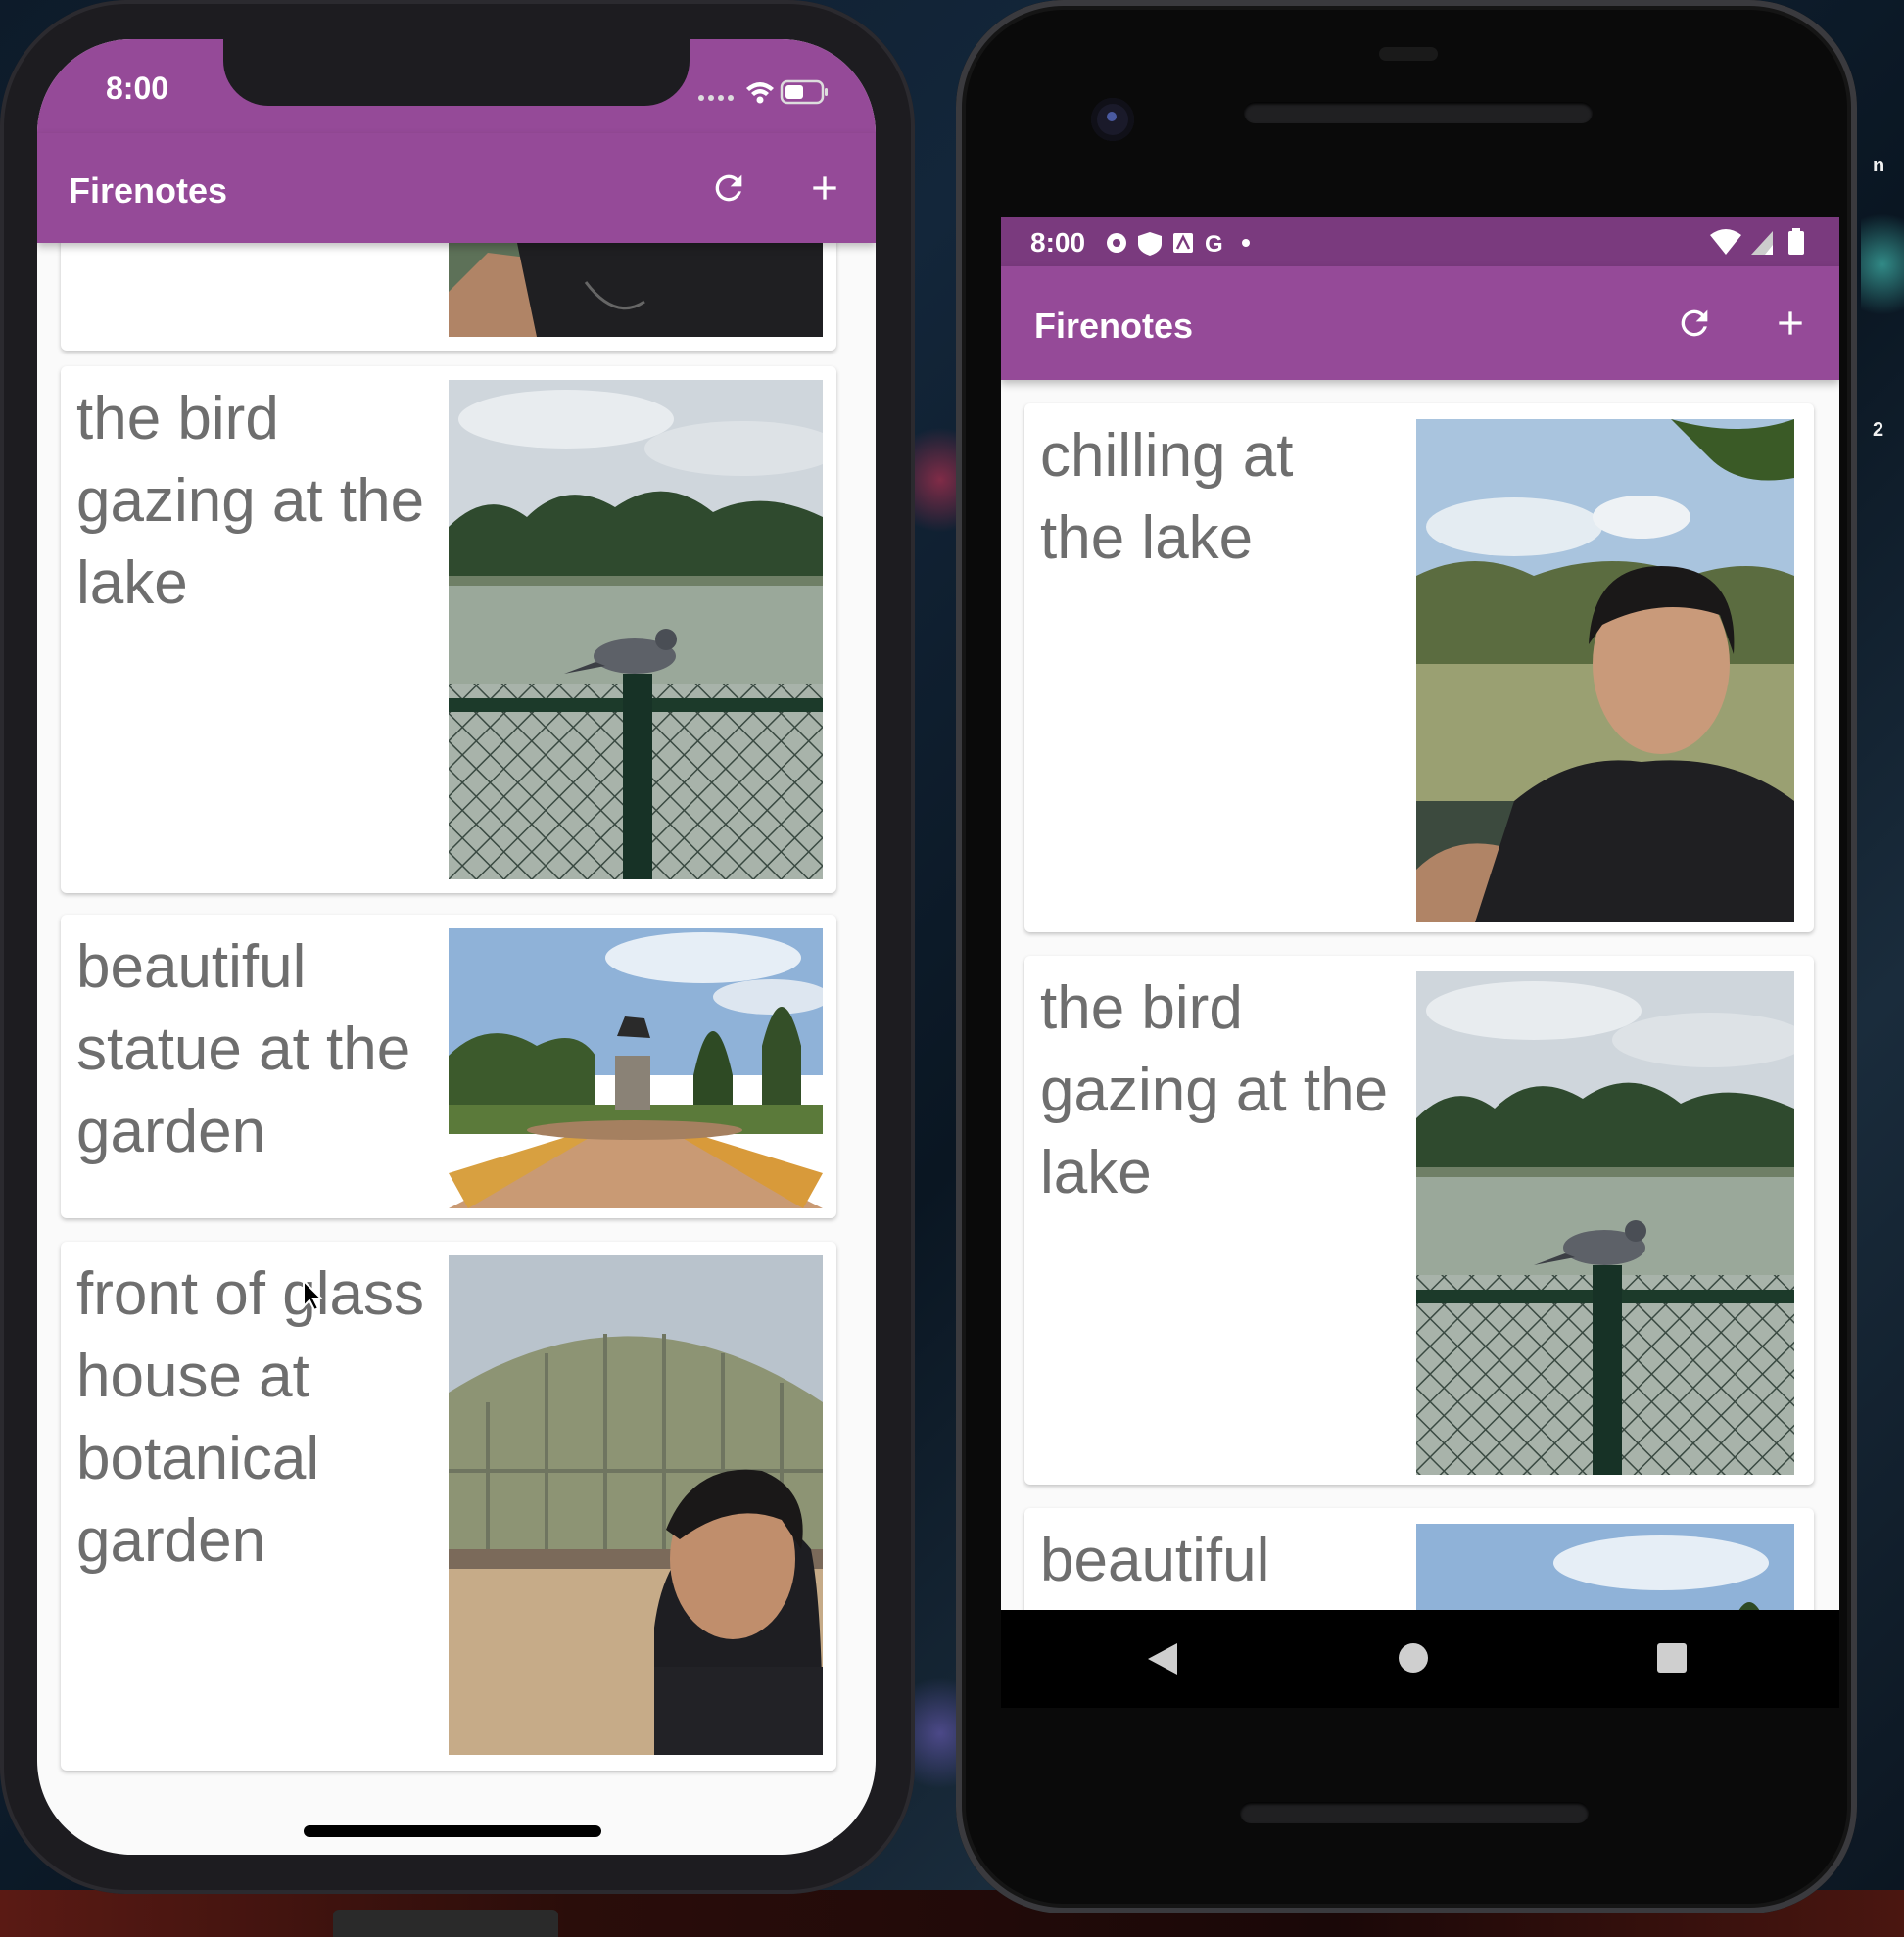  I want to click on glass-house-selfie-photo, so click(636, 1505).